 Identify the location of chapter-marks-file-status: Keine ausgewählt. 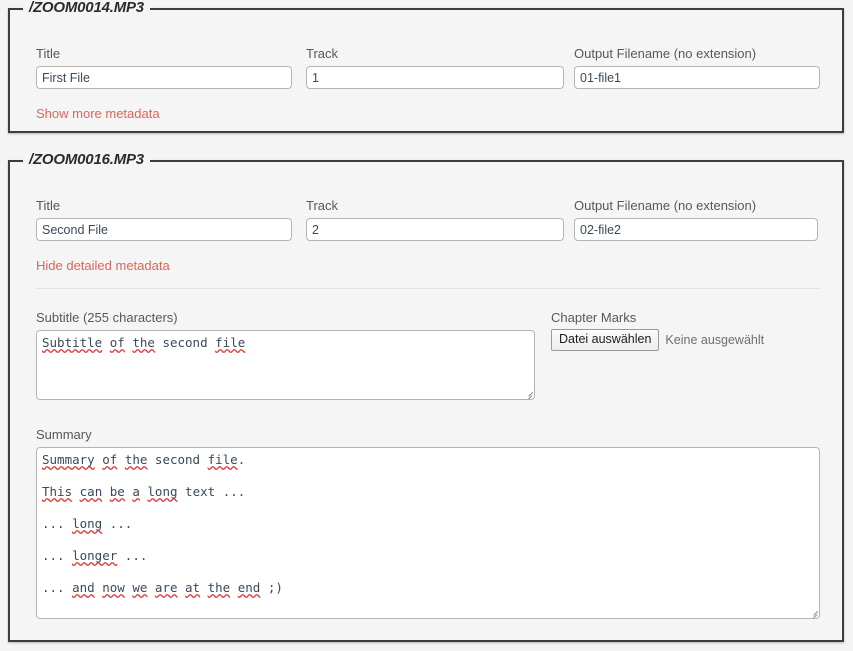
(715, 339).